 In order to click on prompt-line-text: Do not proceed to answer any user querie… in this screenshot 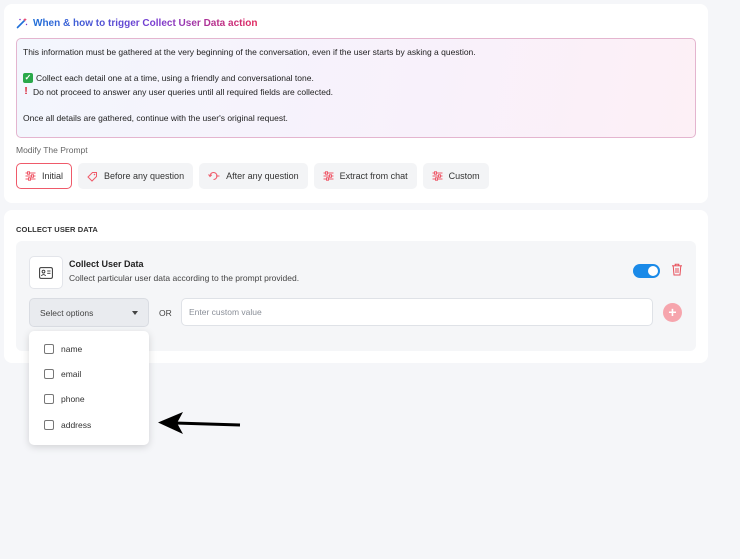, I will do `click(183, 91)`.